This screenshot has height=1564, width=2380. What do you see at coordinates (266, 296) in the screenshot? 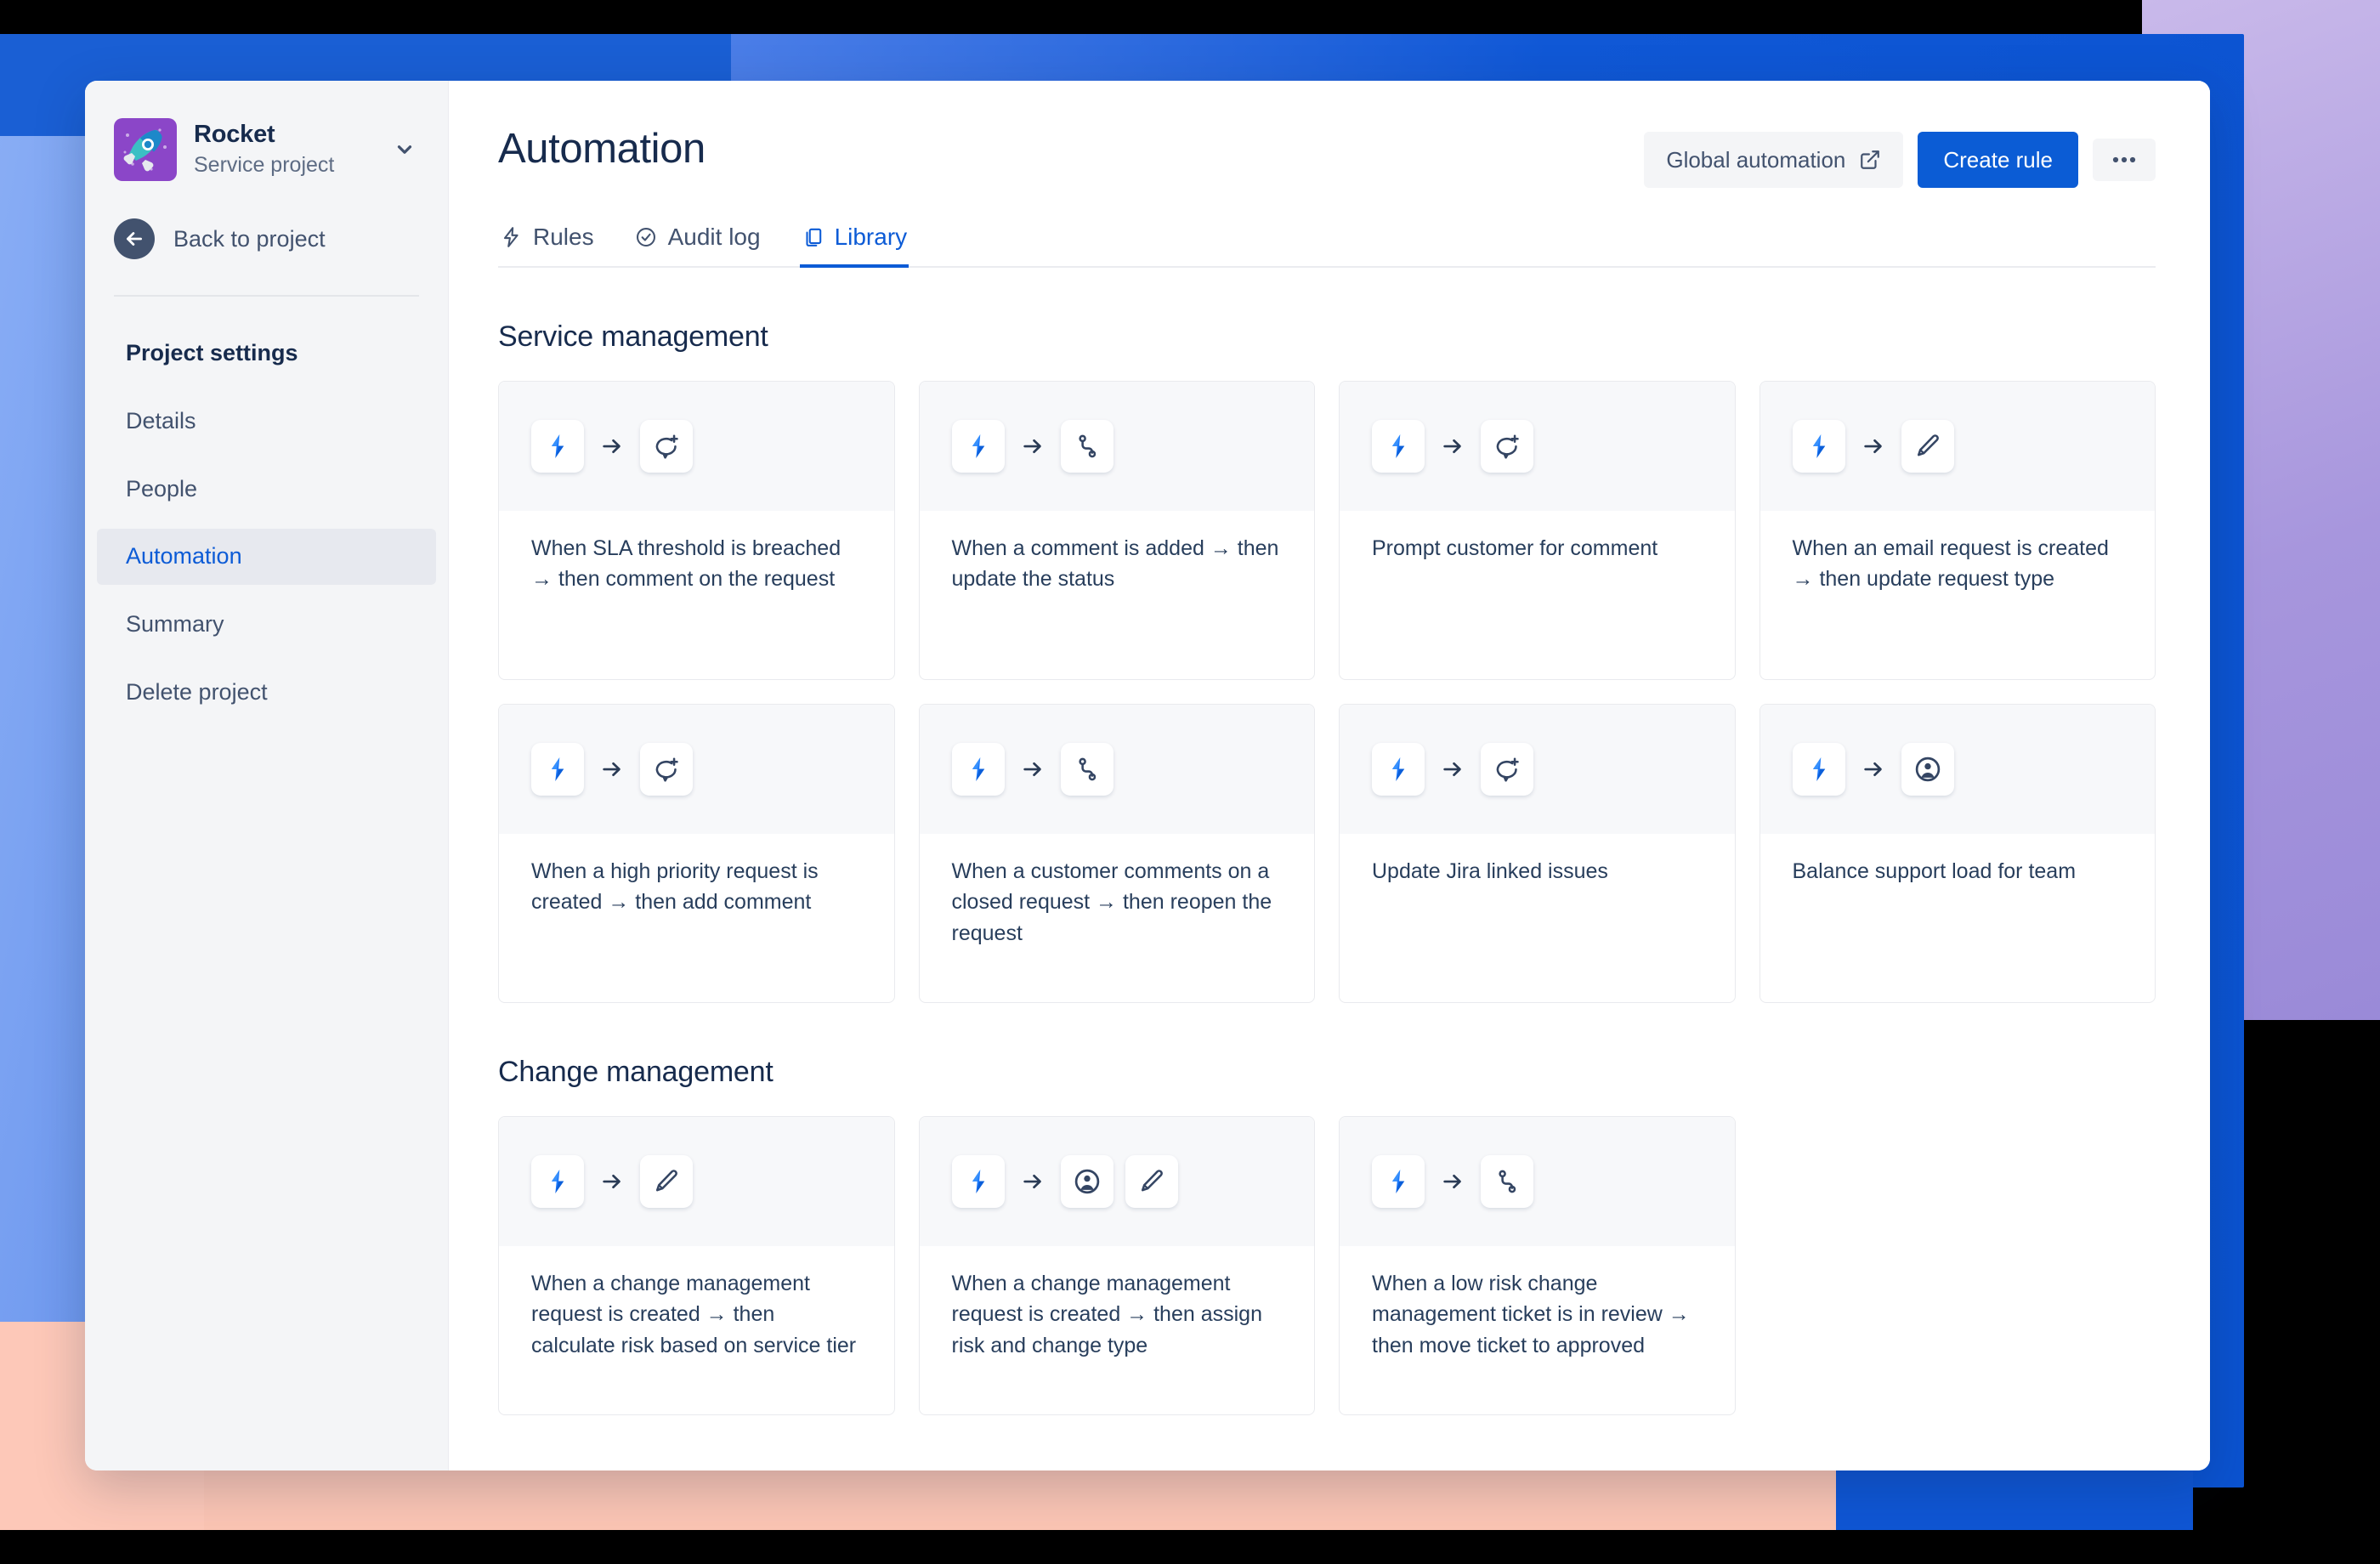
I see `sidebar-divider` at bounding box center [266, 296].